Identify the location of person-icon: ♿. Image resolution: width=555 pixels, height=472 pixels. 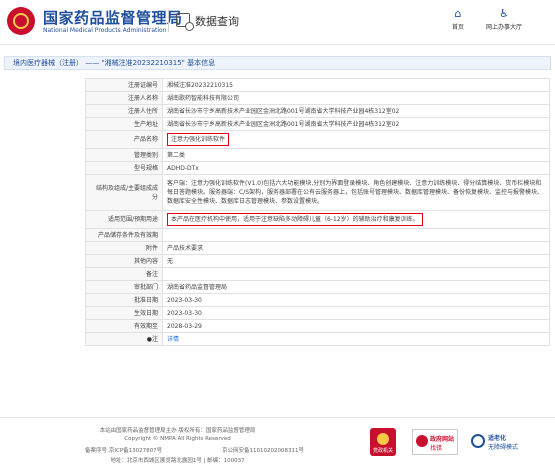
(504, 13).